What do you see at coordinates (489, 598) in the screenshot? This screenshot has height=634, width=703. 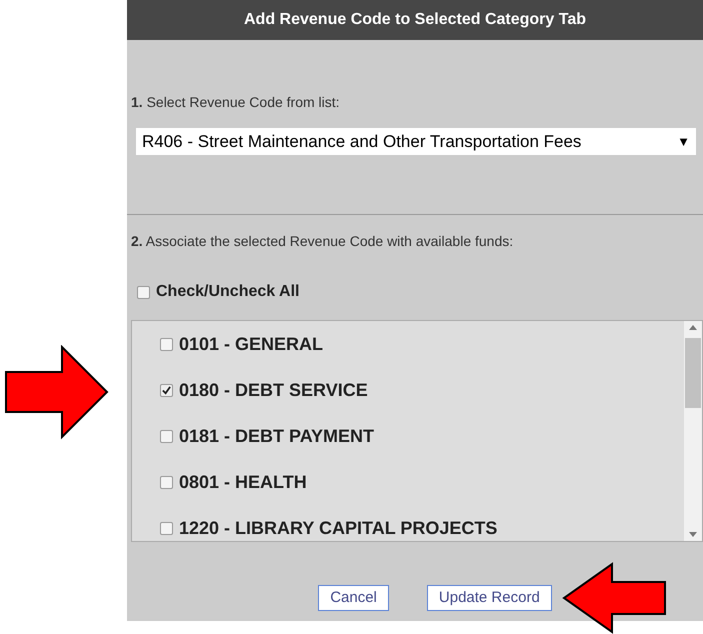 I see `update-record-button: Update Record` at bounding box center [489, 598].